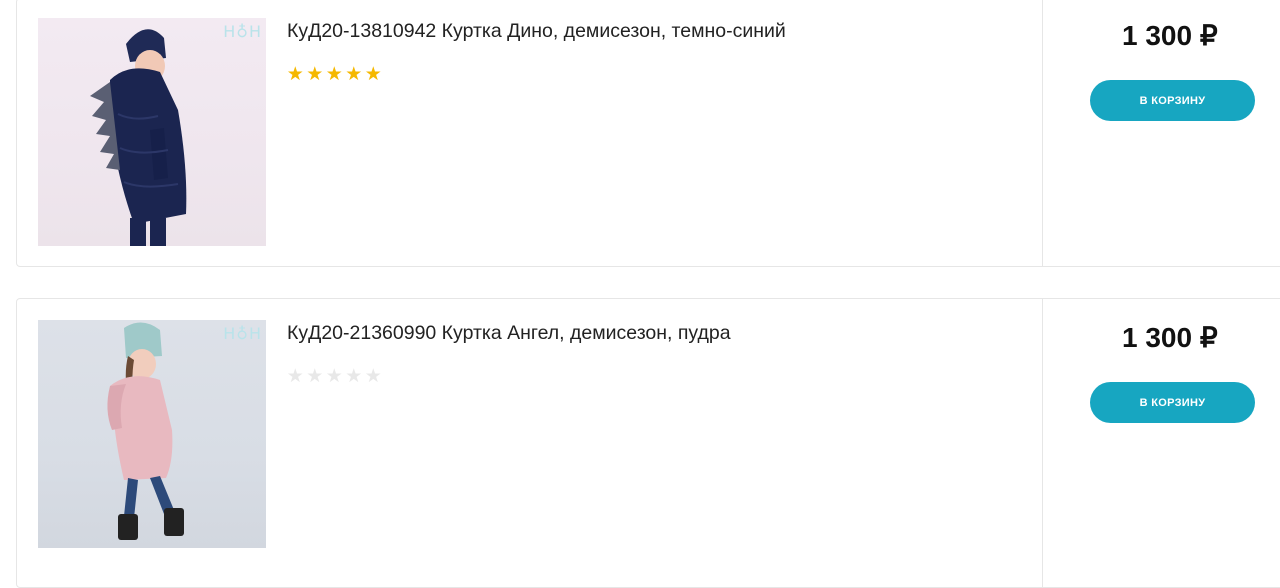  What do you see at coordinates (145, 431) in the screenshot?
I see `jacket-angel-photo` at bounding box center [145, 431].